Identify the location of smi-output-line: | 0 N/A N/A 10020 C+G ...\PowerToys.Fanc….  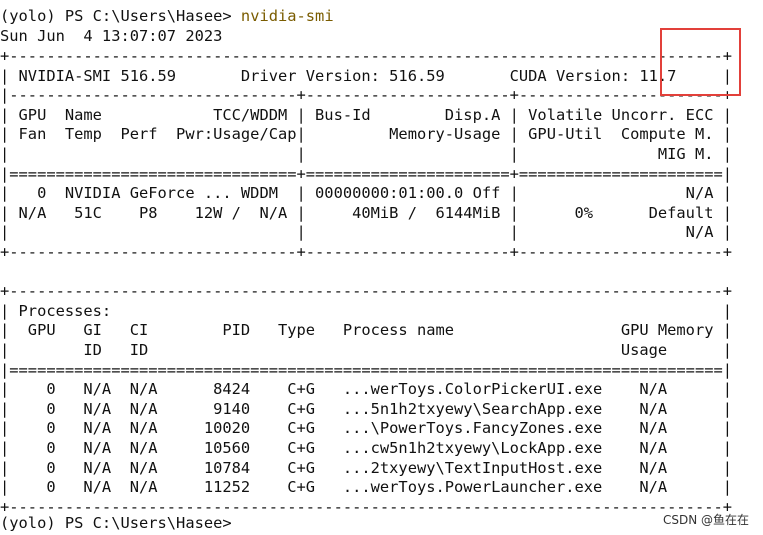
(366, 428).